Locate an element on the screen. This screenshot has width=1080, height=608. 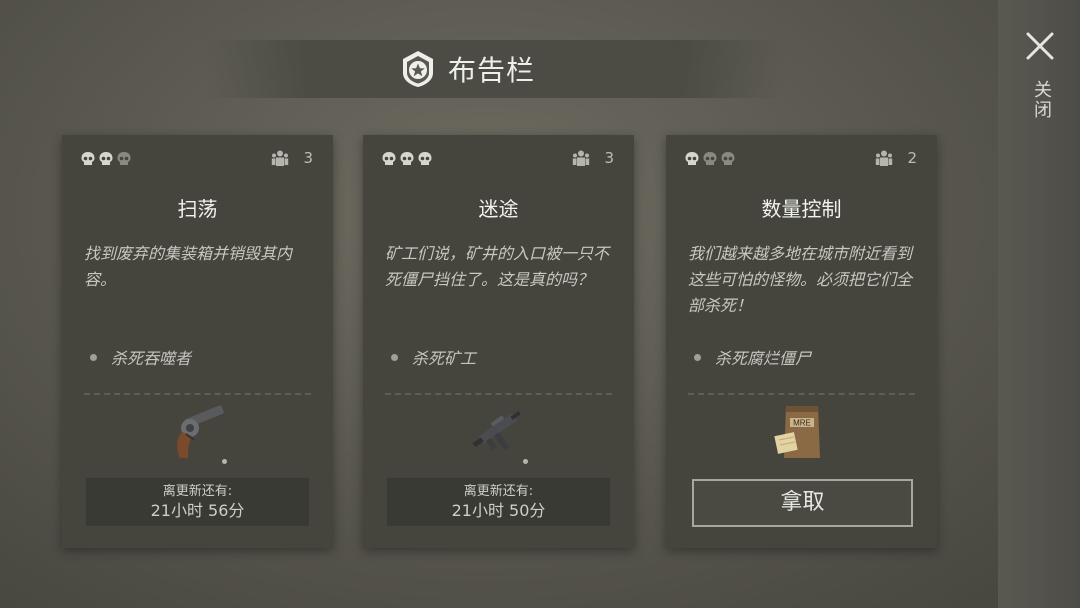
revolver-icon is located at coordinates (200, 431).